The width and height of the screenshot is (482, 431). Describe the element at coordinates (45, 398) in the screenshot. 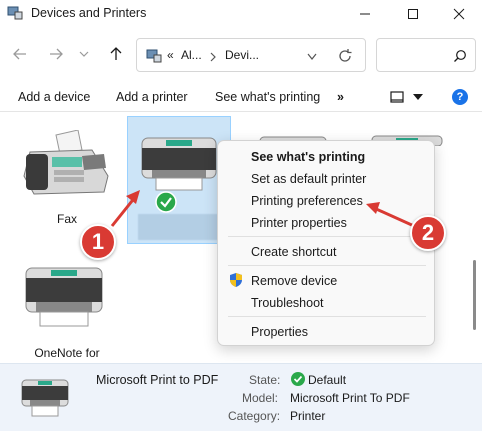

I see `printer-icon` at that location.